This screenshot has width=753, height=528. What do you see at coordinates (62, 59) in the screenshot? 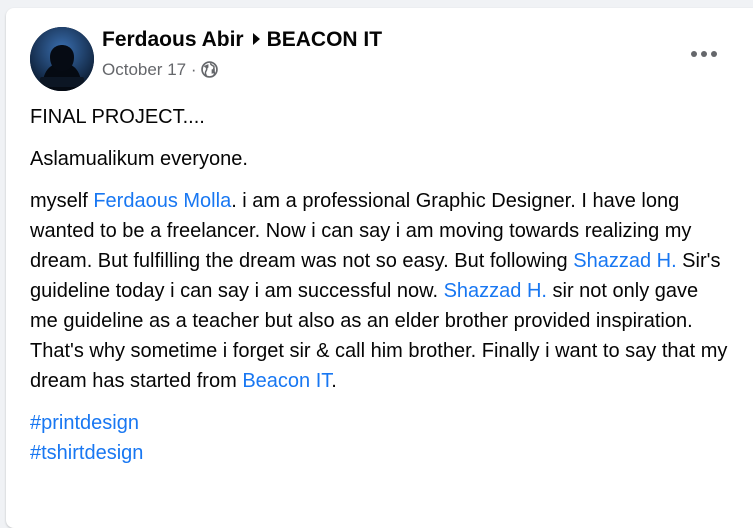
I see `avatar` at bounding box center [62, 59].